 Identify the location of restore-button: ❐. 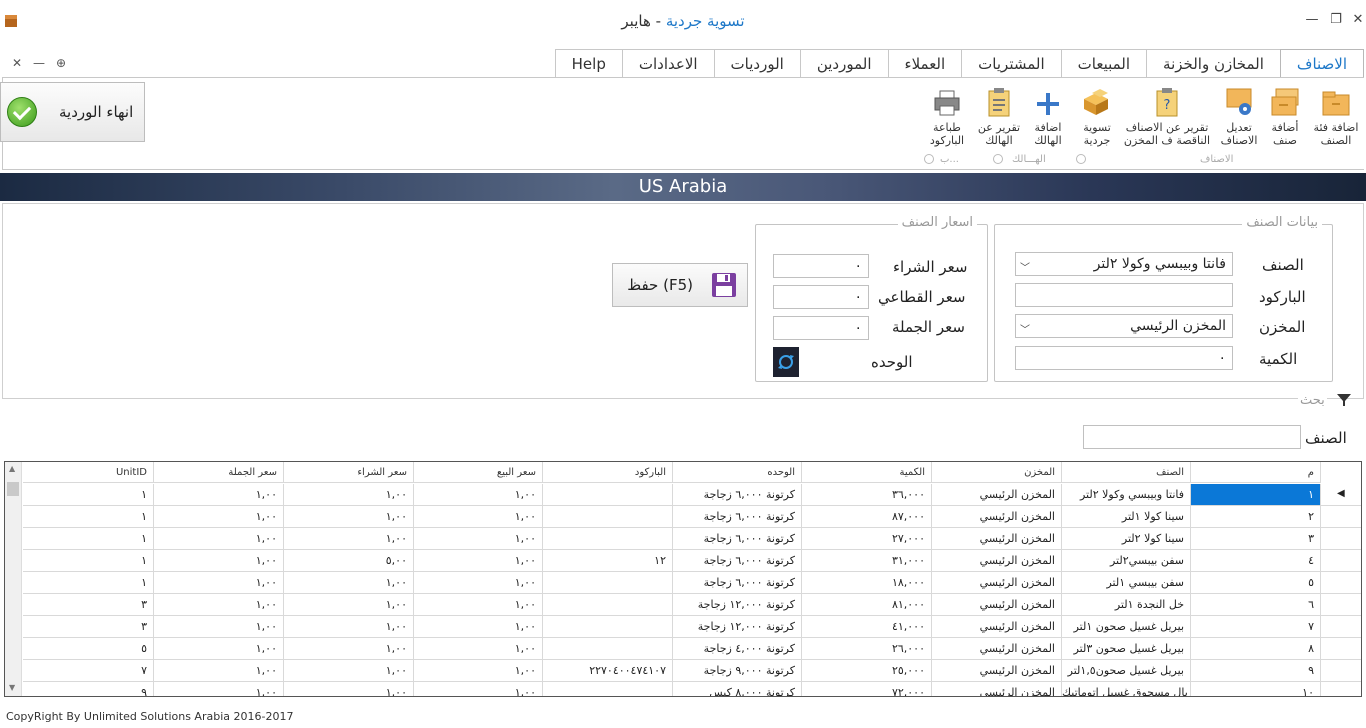
(1336, 19).